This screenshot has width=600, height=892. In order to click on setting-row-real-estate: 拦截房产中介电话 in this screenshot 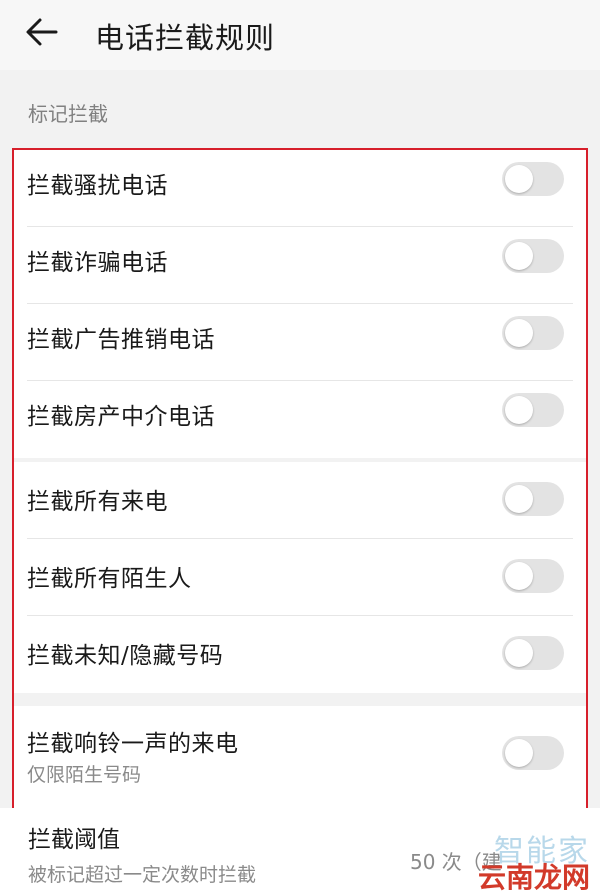, I will do `click(300, 419)`.